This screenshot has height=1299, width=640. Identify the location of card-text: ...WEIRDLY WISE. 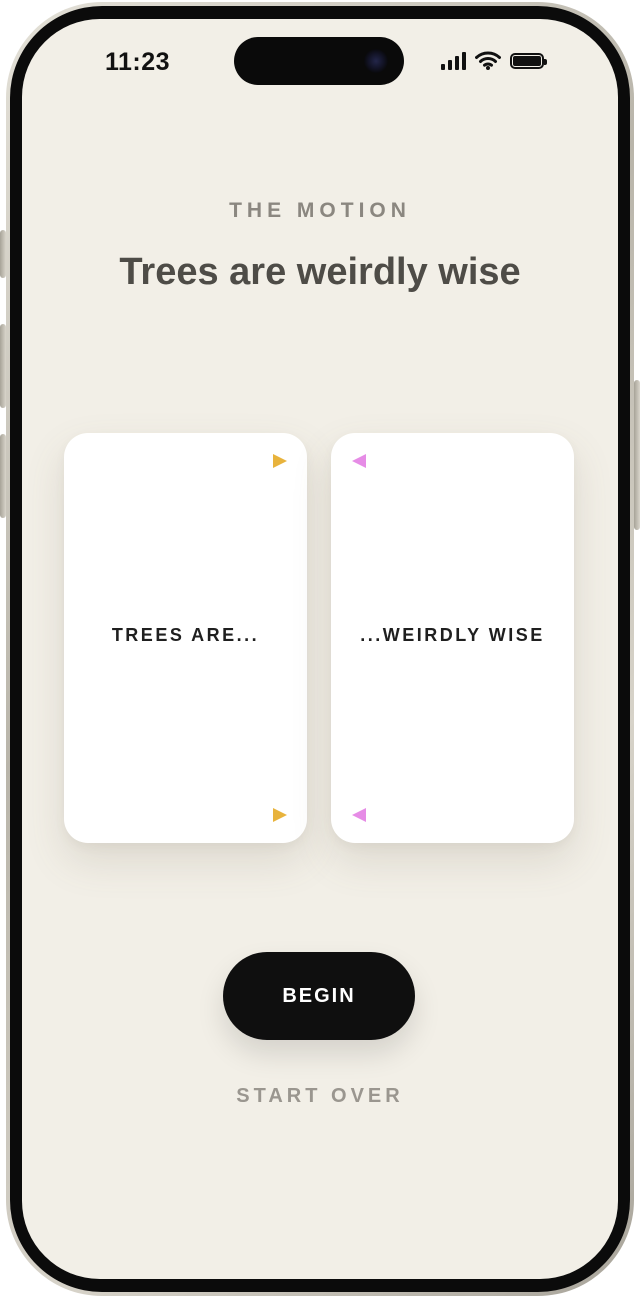
(452, 635).